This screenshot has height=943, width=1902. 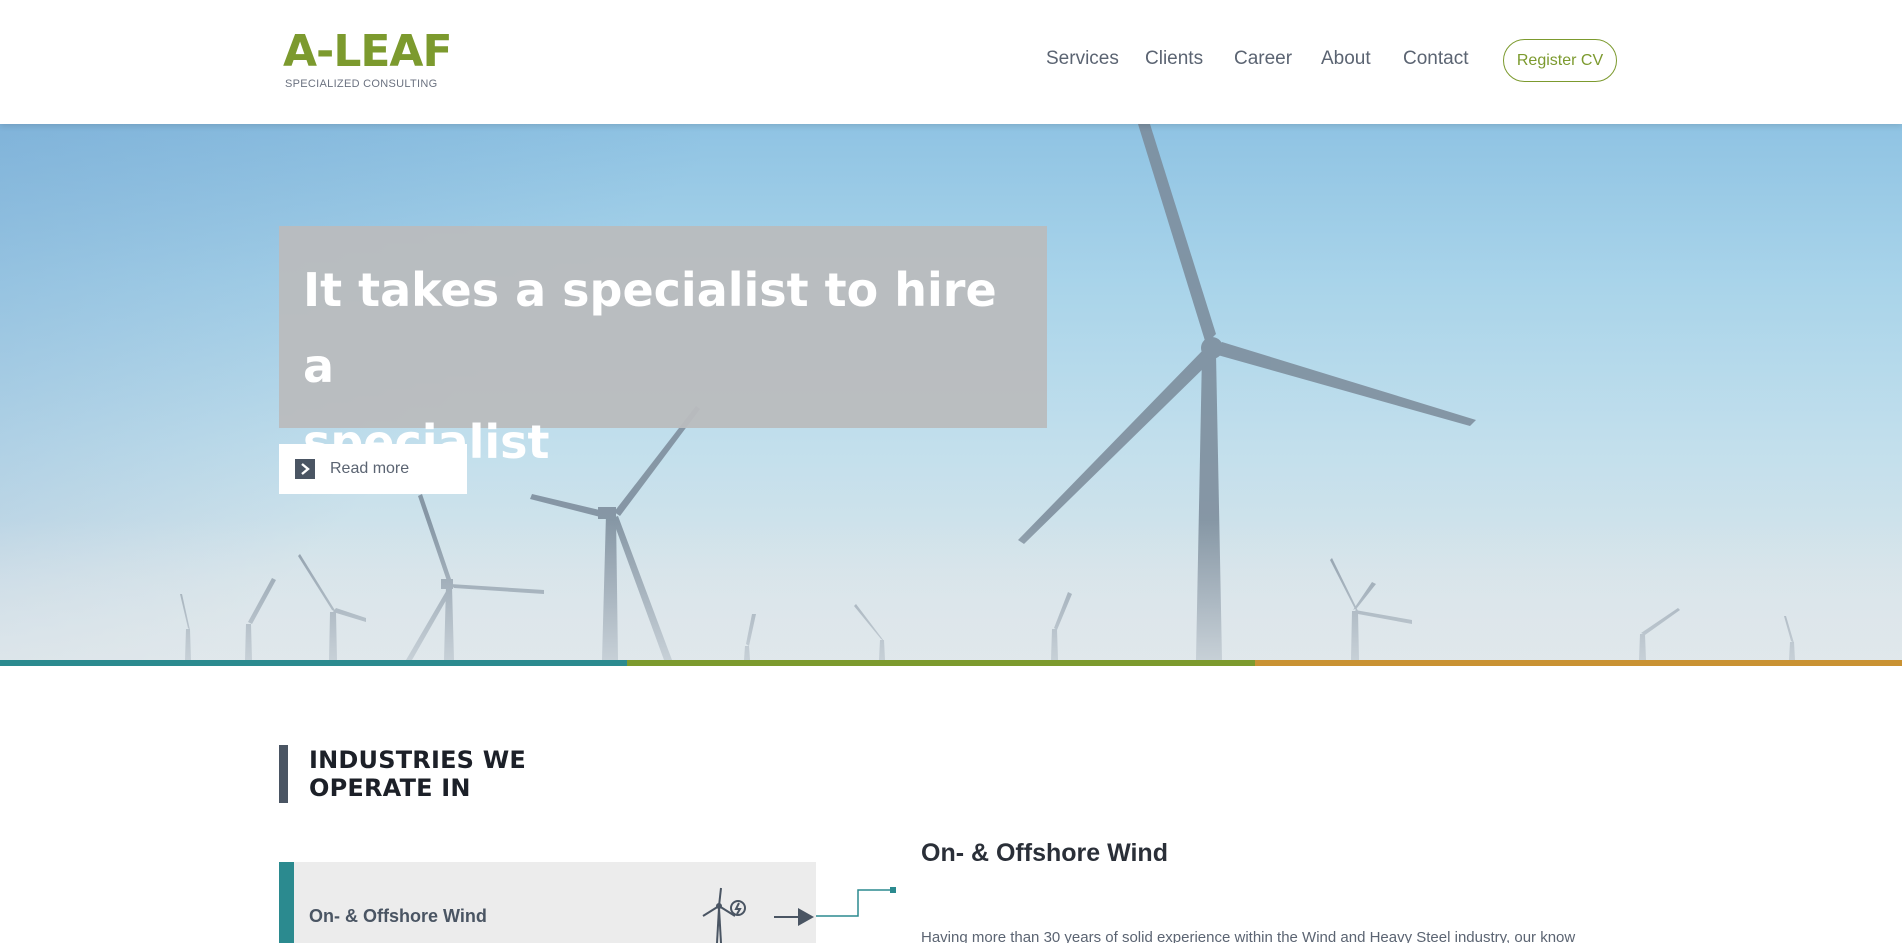 I want to click on nav-career: Career, so click(x=1263, y=59).